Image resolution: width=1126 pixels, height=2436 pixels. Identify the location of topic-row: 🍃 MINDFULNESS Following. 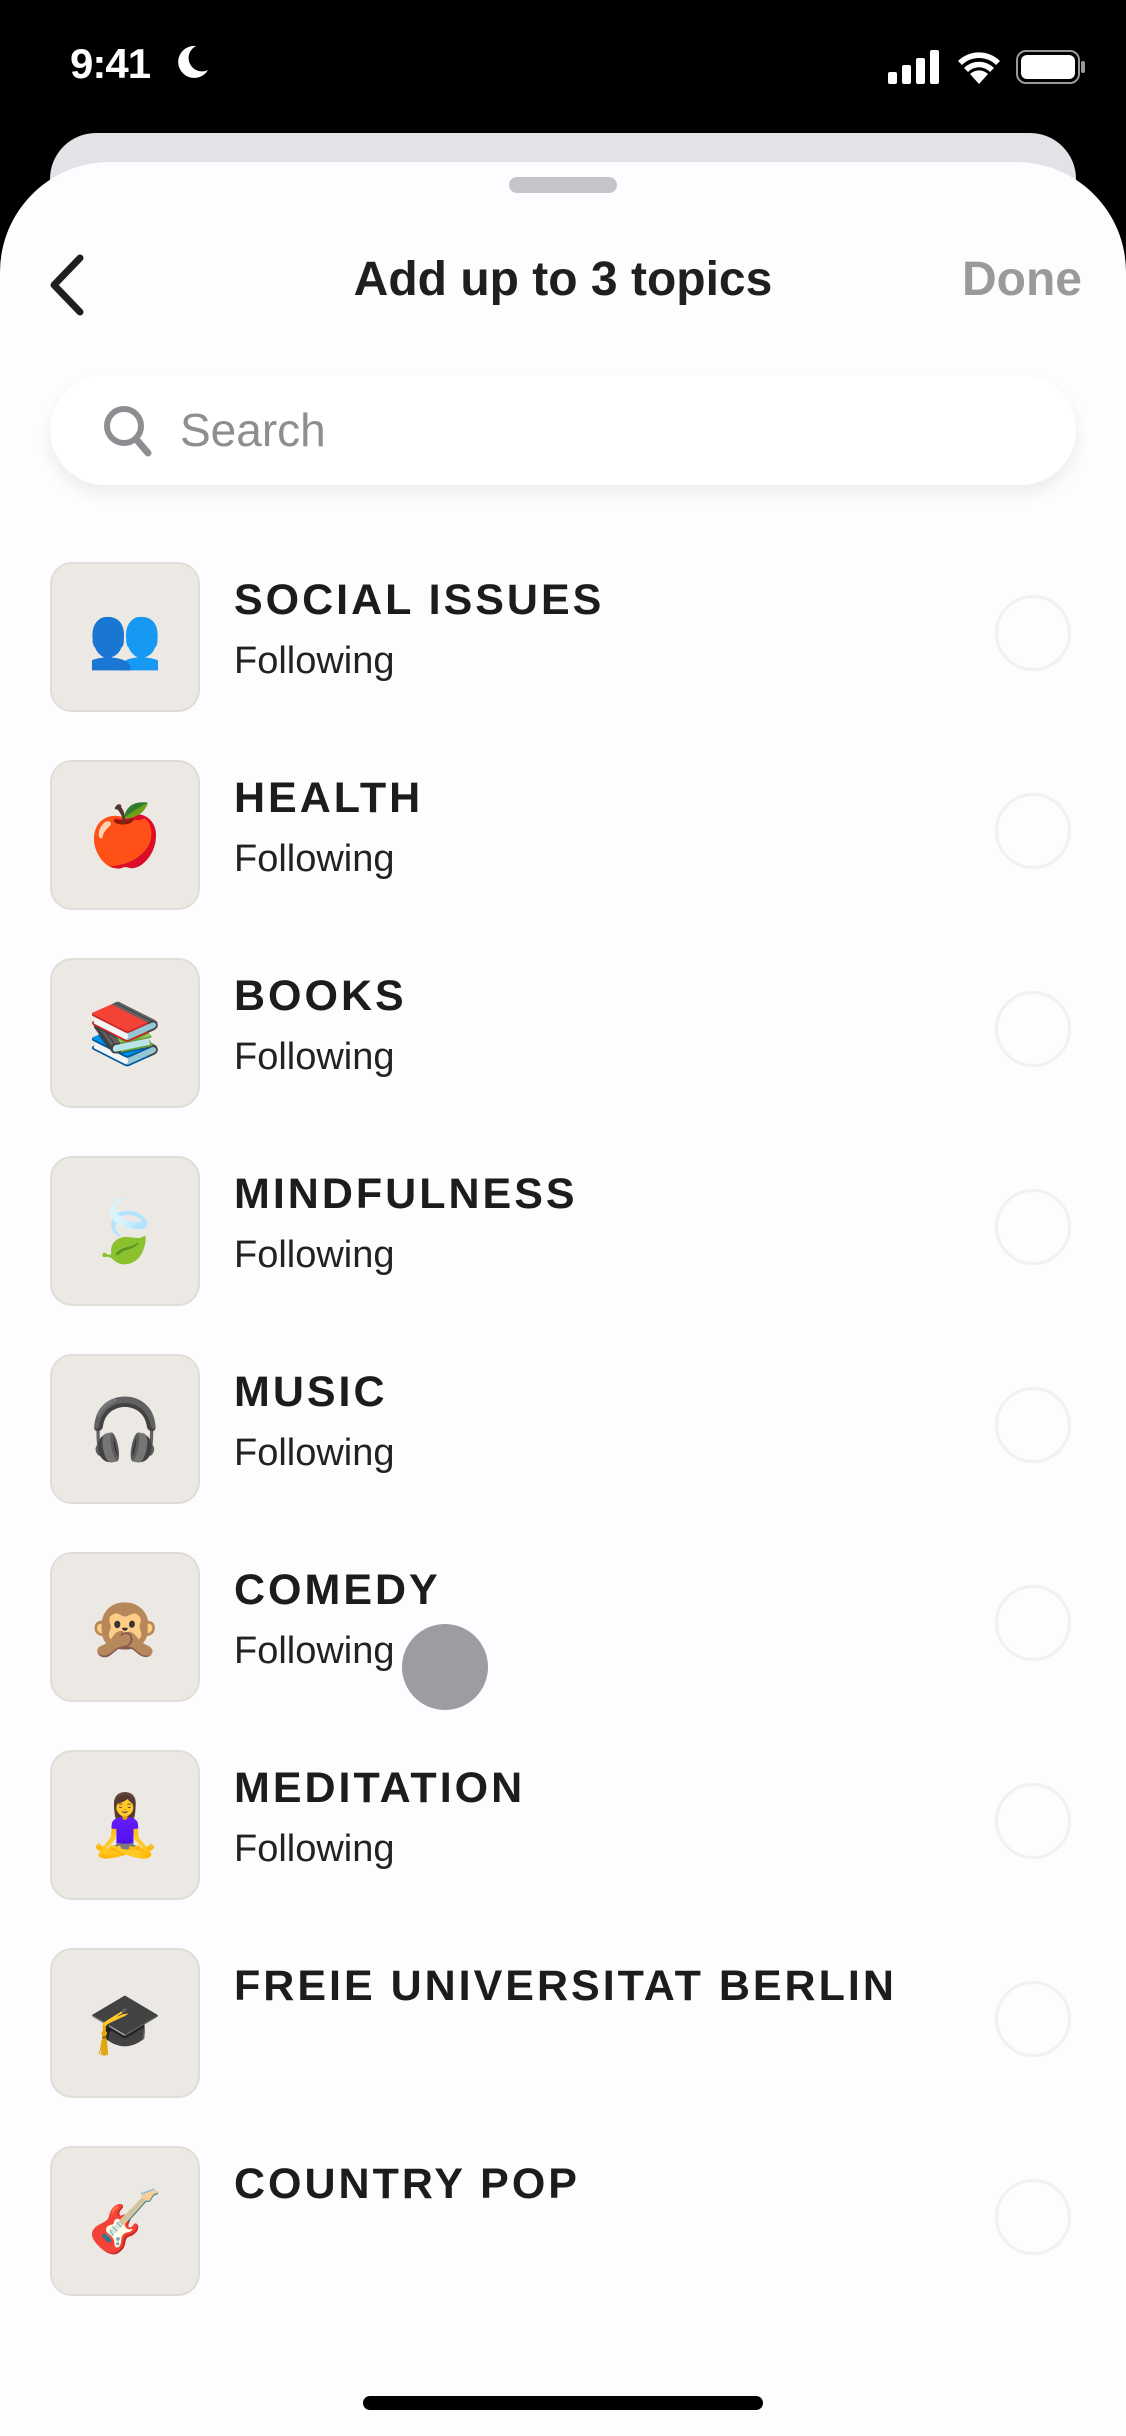
(563, 1255).